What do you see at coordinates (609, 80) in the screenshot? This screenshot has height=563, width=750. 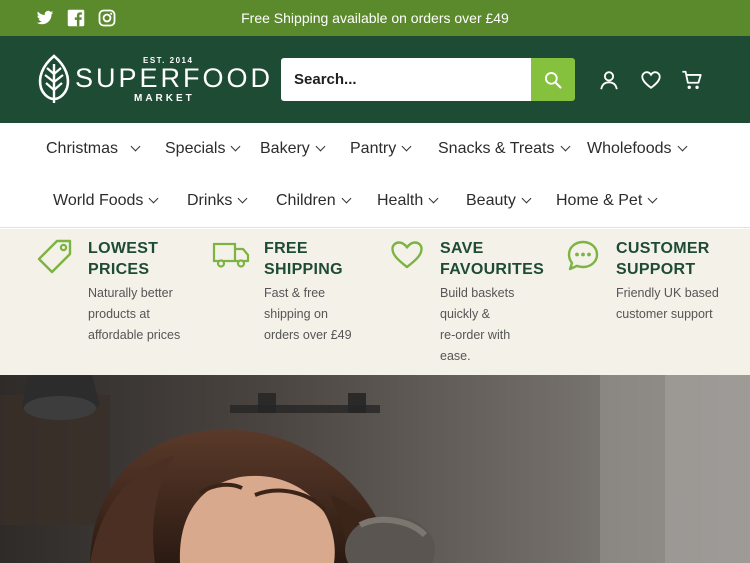 I see `account-icon` at bounding box center [609, 80].